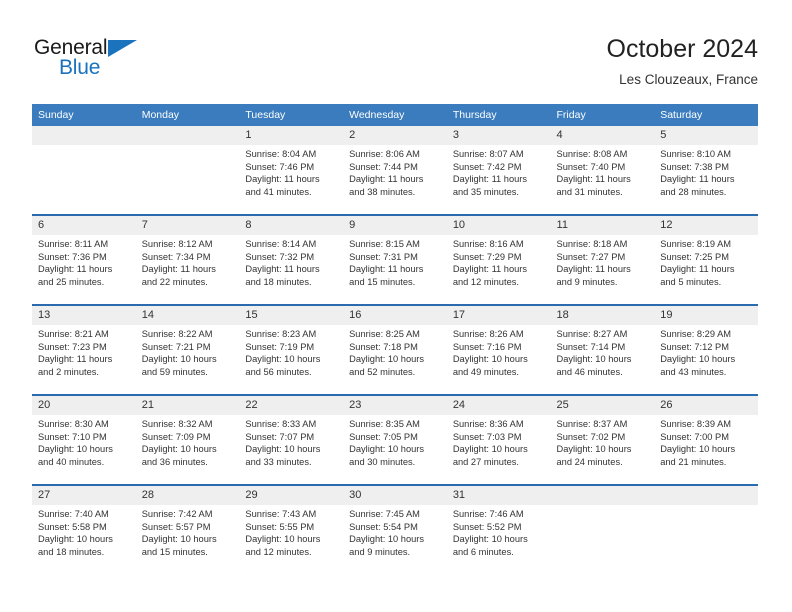 This screenshot has width=792, height=612. What do you see at coordinates (706, 315) in the screenshot?
I see `day-number: 19` at bounding box center [706, 315].